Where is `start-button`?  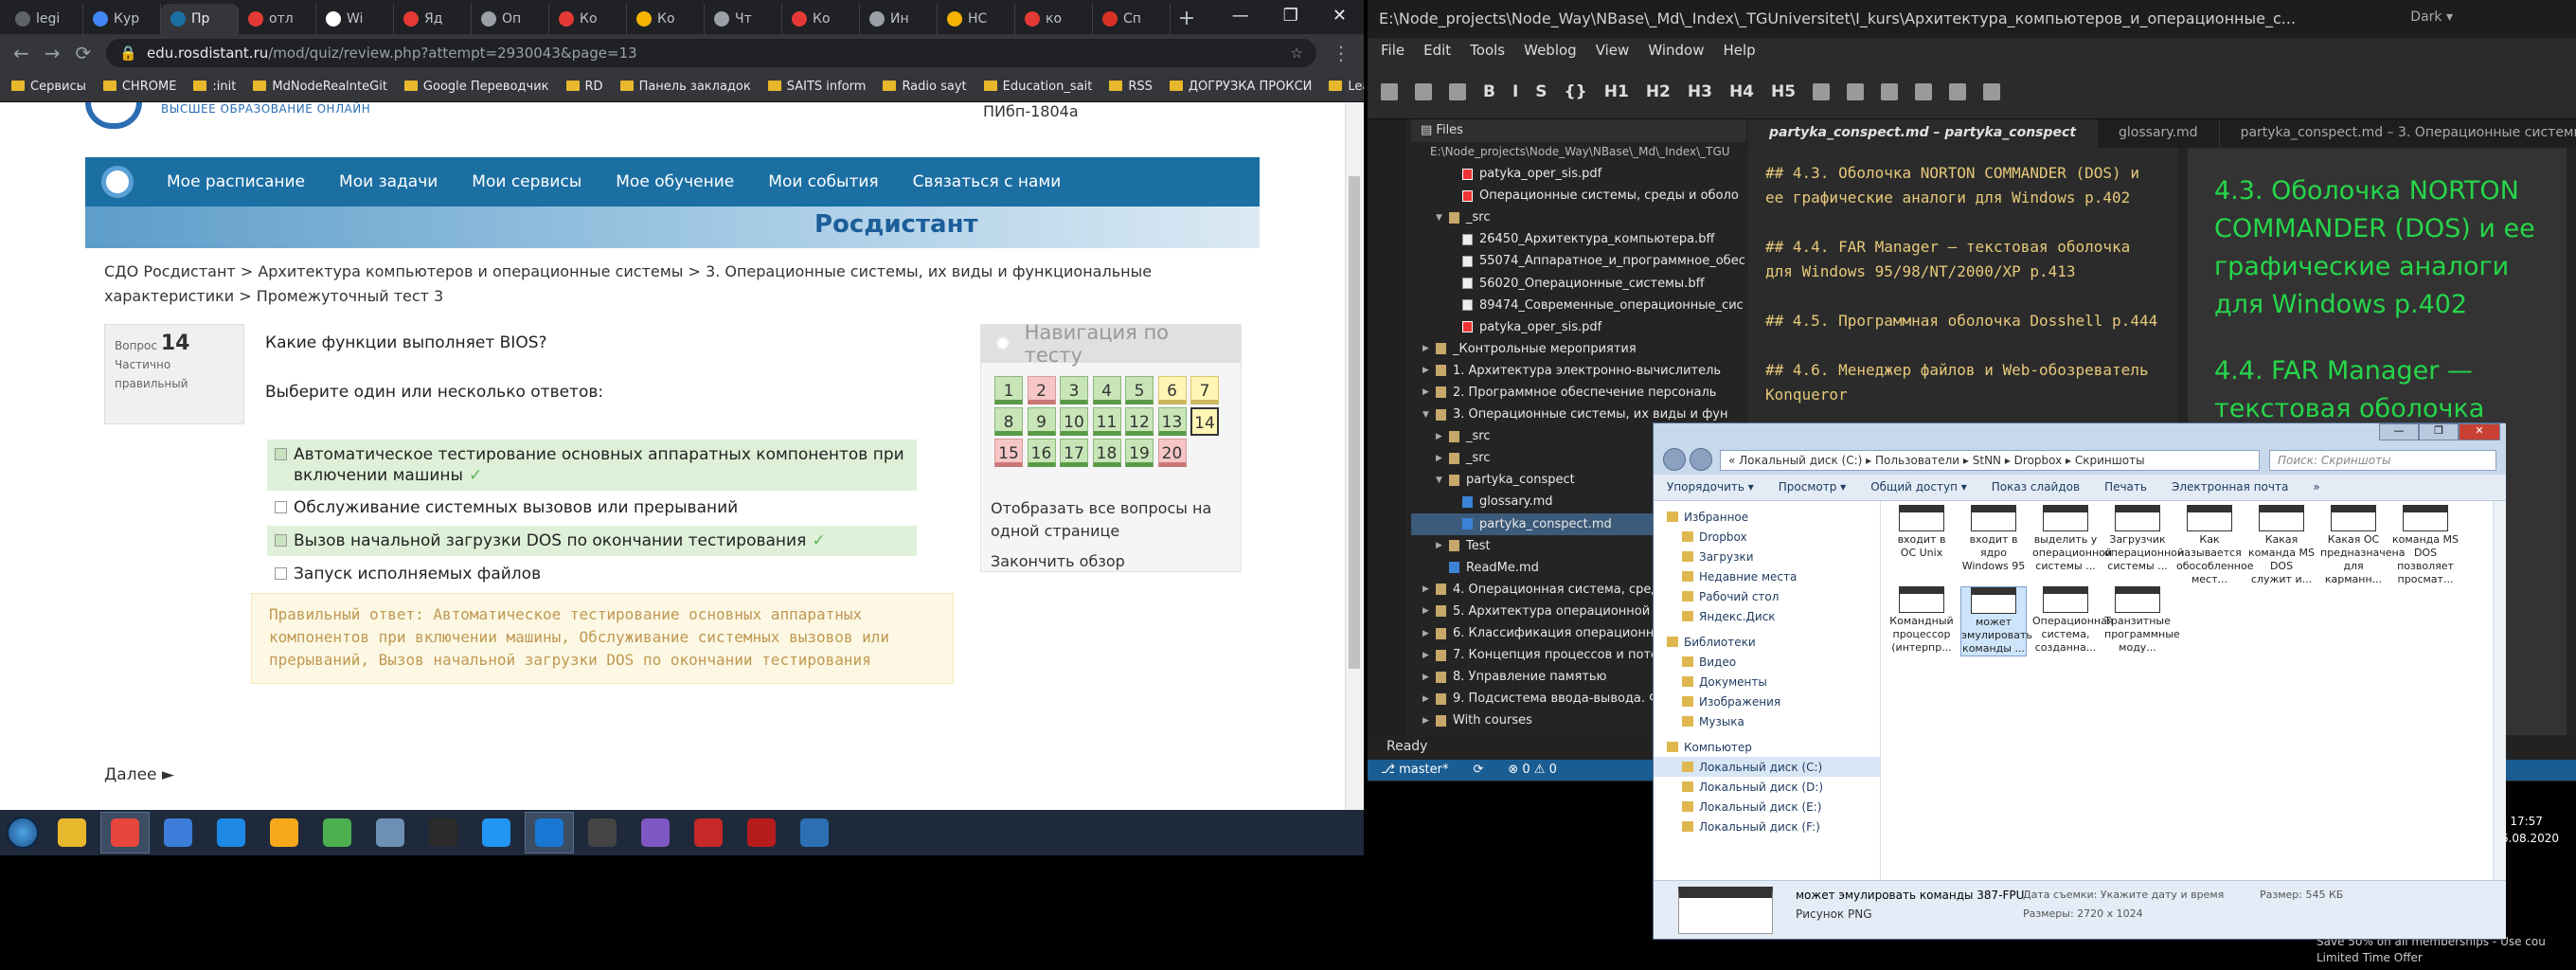 start-button is located at coordinates (22, 833).